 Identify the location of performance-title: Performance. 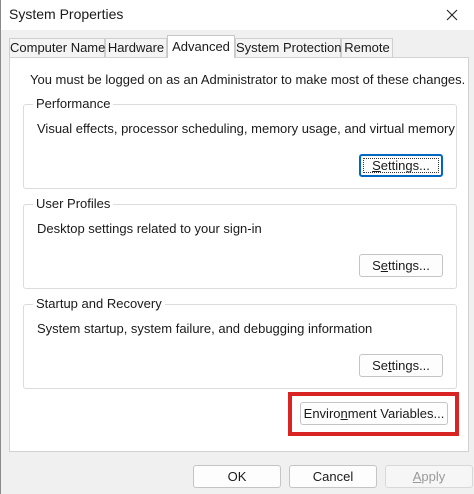
(73, 103).